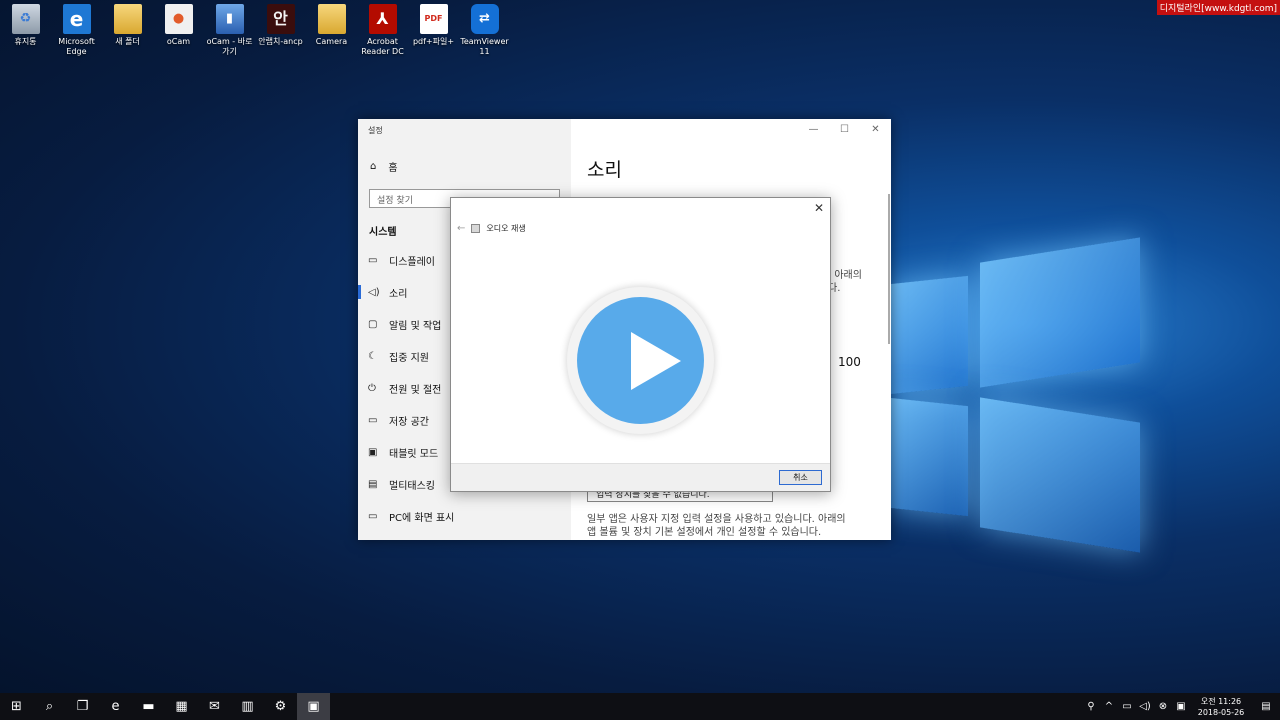  I want to click on project-icon: ▭, so click(373, 516).